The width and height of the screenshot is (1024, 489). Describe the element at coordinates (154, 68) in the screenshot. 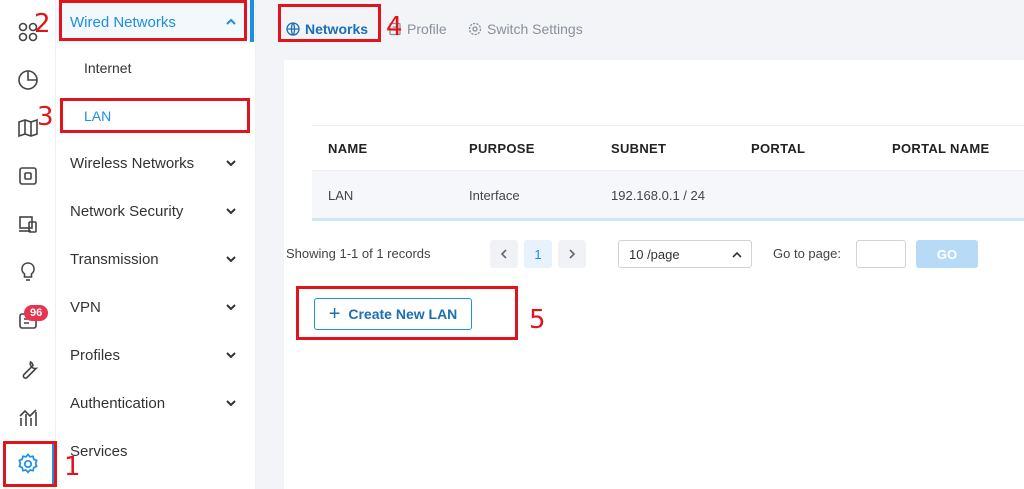

I see `menu-internet: Internet` at that location.